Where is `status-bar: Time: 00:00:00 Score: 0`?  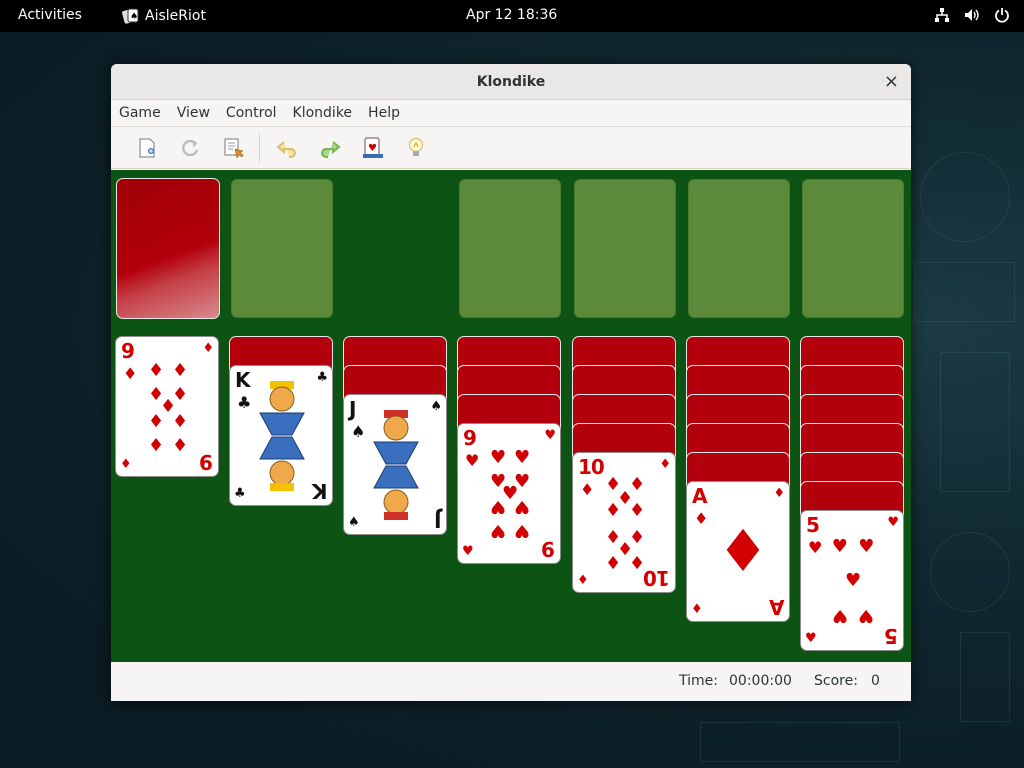
status-bar: Time: 00:00:00 Score: 0 is located at coordinates (511, 681).